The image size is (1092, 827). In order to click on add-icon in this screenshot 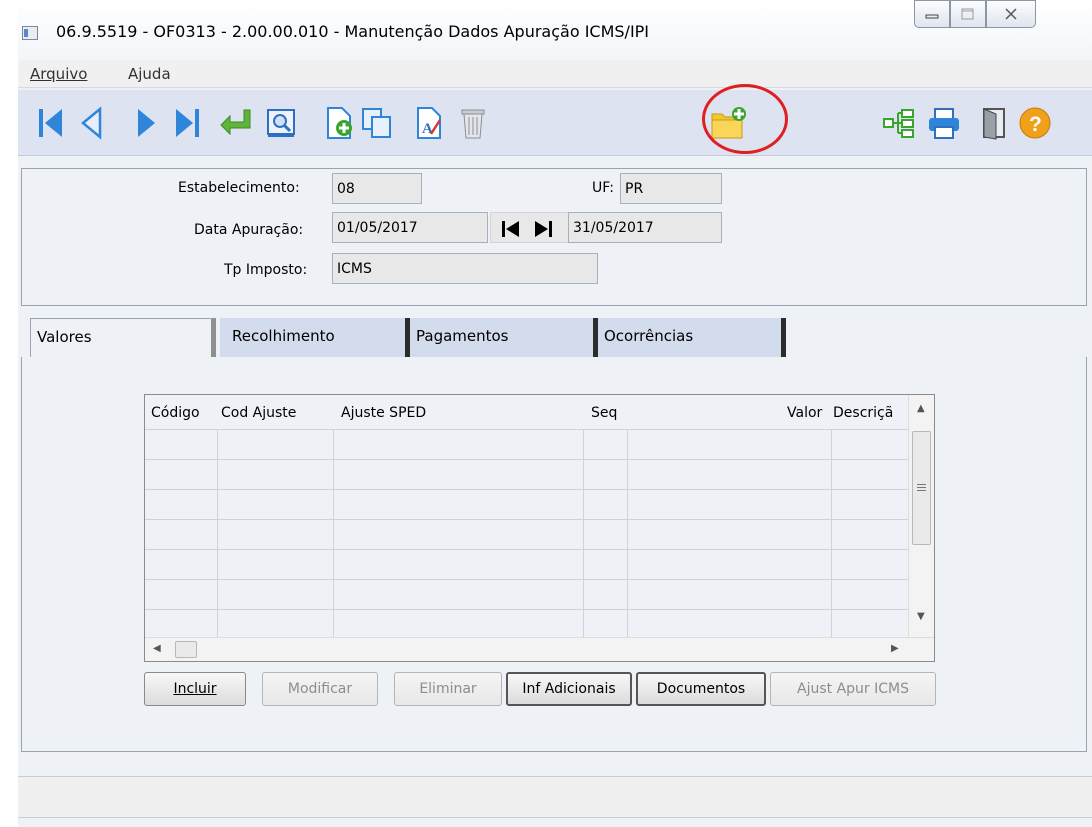, I will do `click(339, 123)`.